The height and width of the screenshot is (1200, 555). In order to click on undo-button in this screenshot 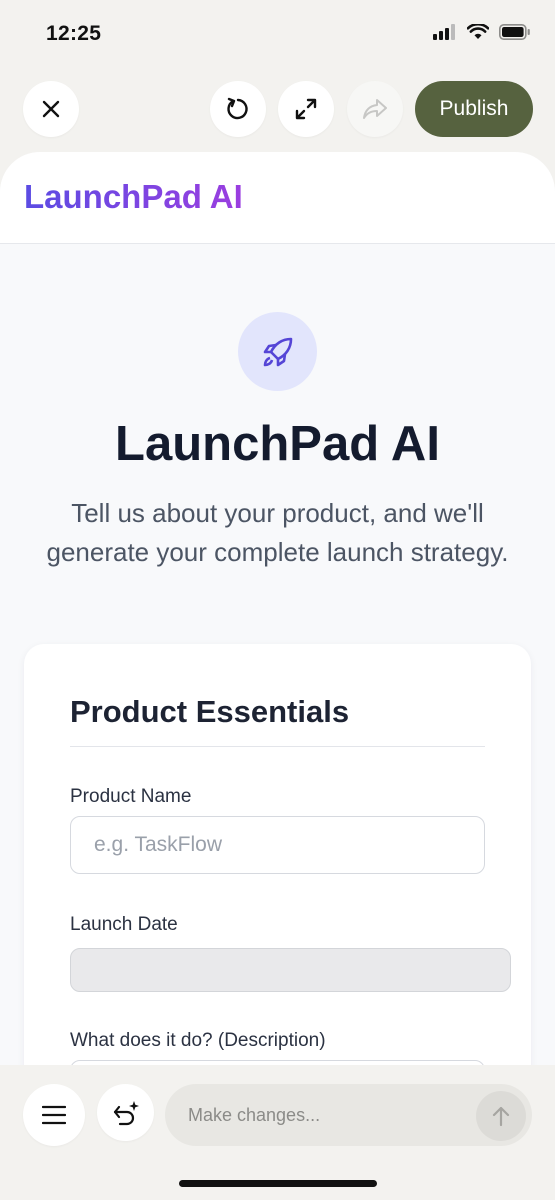, I will do `click(125, 1112)`.